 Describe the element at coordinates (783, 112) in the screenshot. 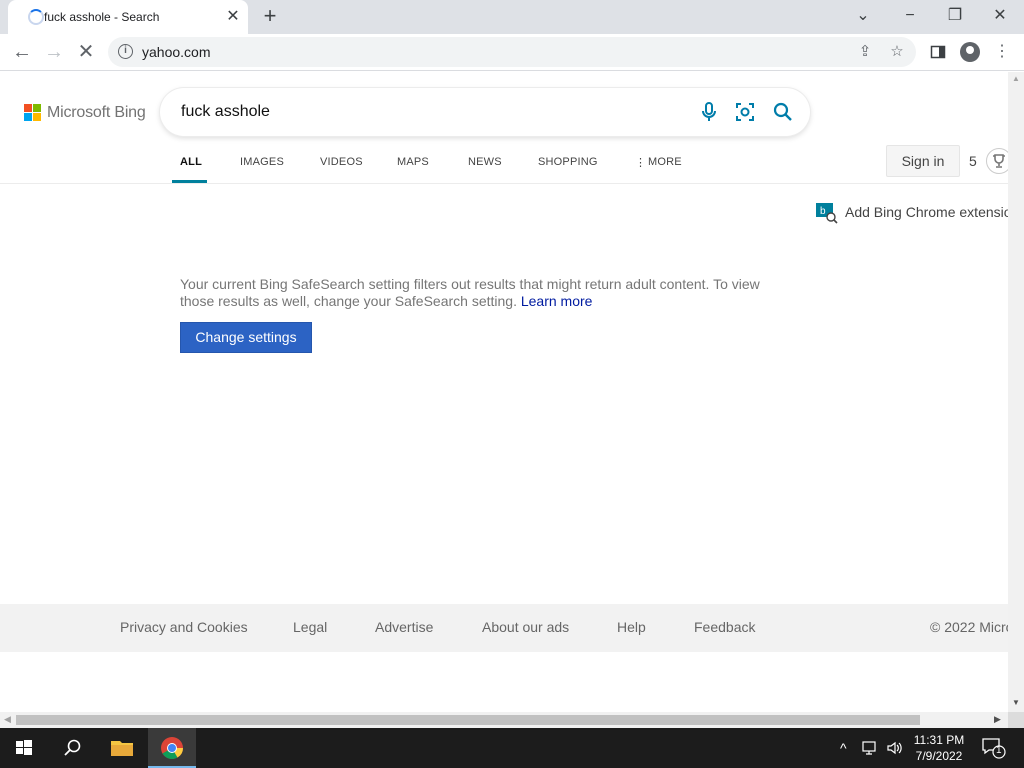

I see `search-icon` at that location.